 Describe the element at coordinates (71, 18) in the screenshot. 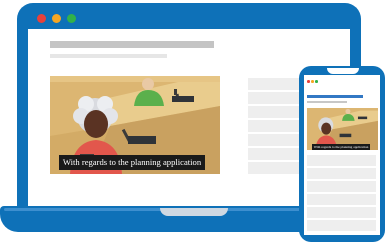

I see `window-maximize-dot` at that location.